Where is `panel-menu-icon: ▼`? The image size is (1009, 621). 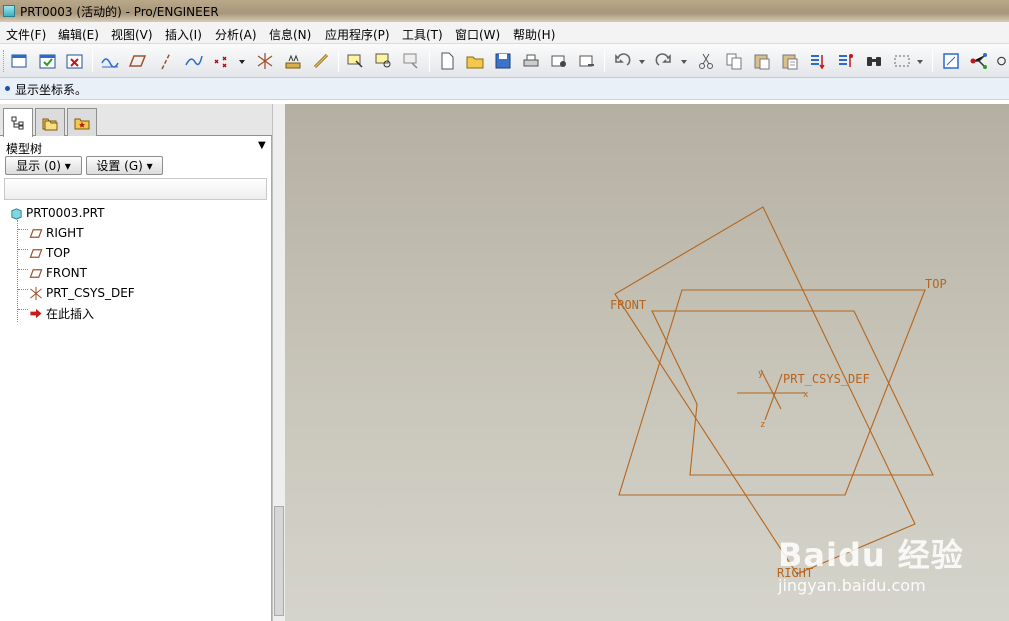
panel-menu-icon: ▼ is located at coordinates (262, 145).